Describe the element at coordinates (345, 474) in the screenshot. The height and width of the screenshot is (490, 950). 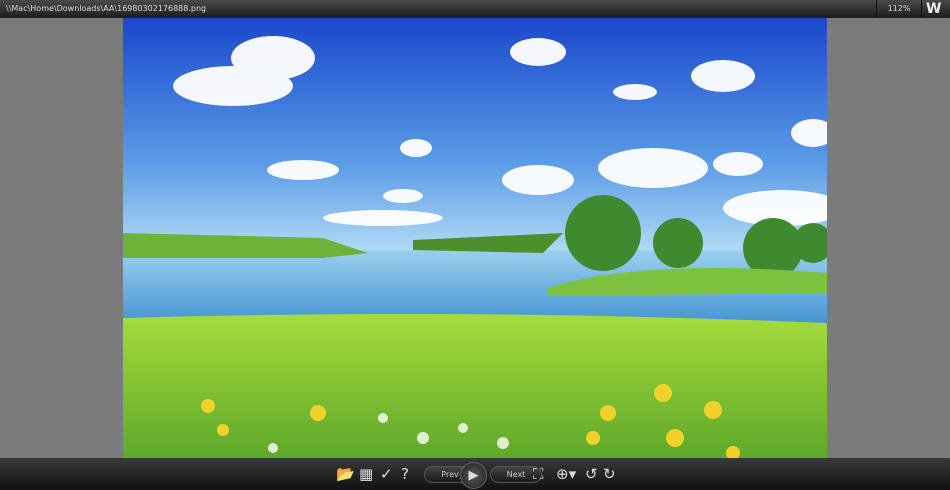
I see `open-folder-icon: 📂` at that location.